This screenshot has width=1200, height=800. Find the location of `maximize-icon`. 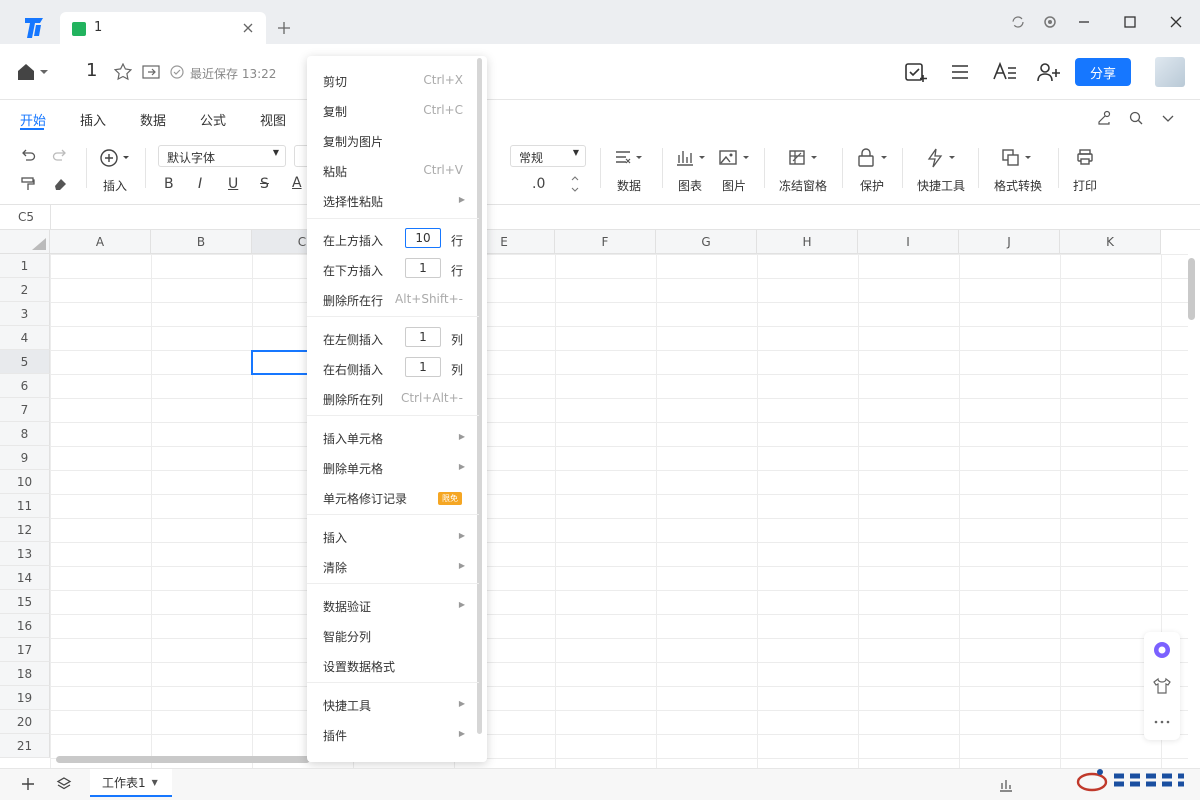

maximize-icon is located at coordinates (1130, 22).